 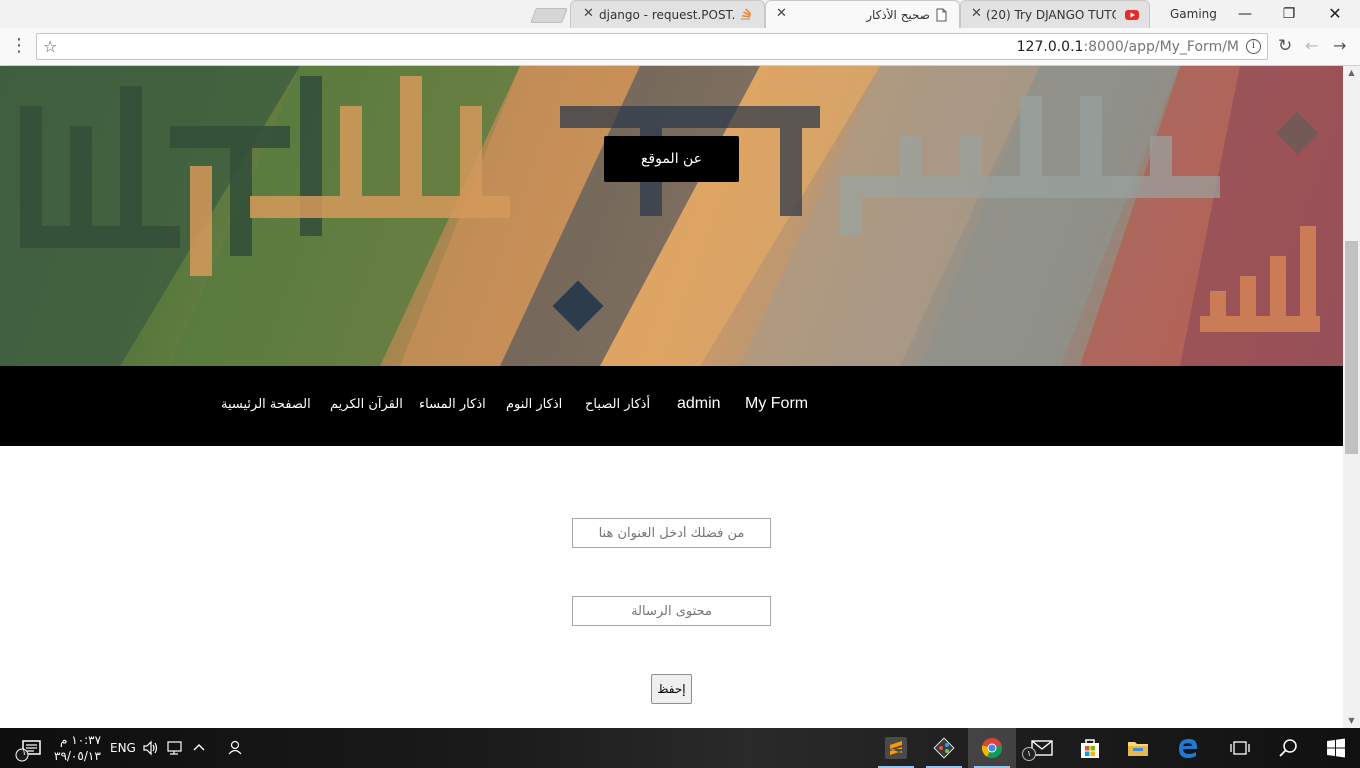 I want to click on nav-evening-adhkar: اذكار المساء, so click(x=452, y=405).